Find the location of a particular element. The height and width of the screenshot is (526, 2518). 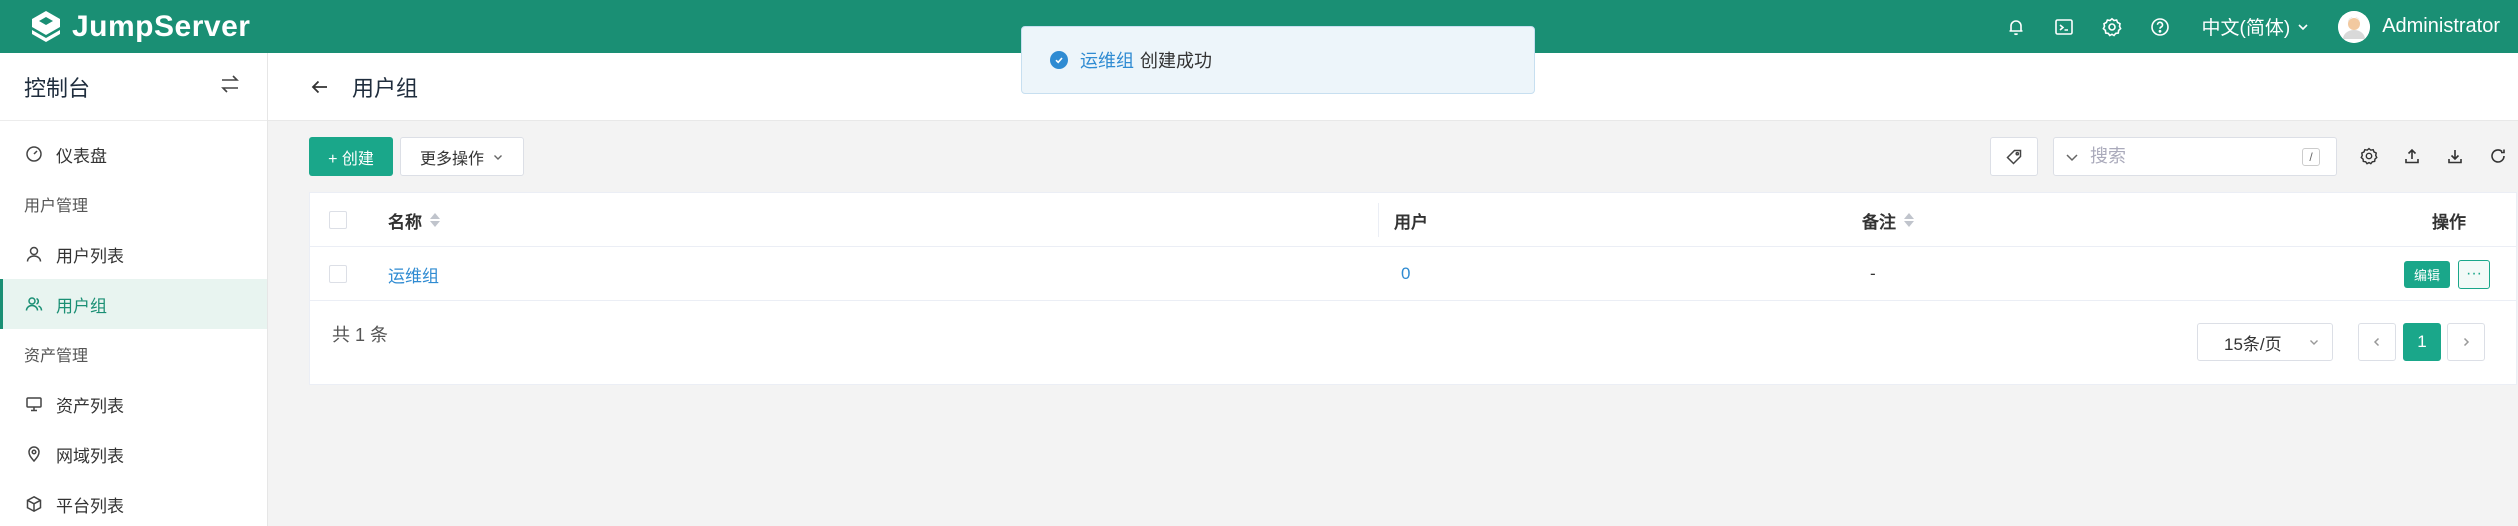

column-header-actions: 操作 is located at coordinates (2449, 220).